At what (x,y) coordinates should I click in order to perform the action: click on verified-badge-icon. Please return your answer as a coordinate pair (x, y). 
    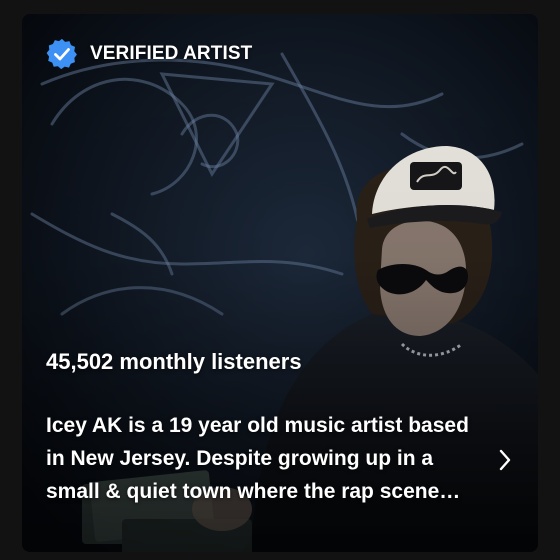
    Looking at the image, I should click on (61, 54).